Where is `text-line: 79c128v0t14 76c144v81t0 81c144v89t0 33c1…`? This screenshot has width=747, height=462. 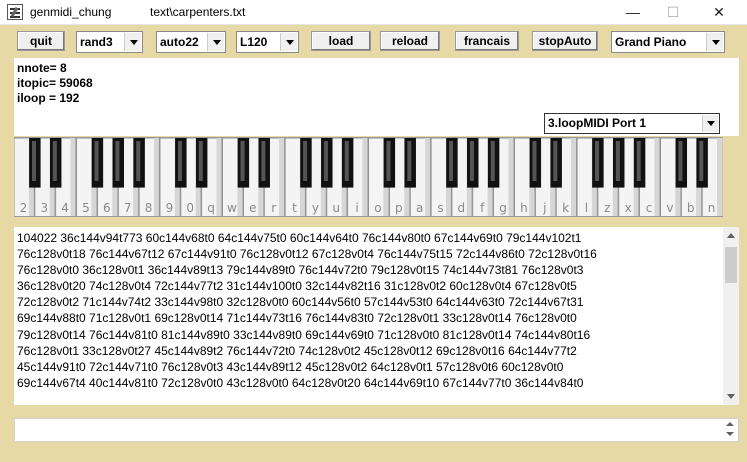
text-line: 79c128v0t14 76c144v81t0 81c144v89t0 33c1… is located at coordinates (304, 334).